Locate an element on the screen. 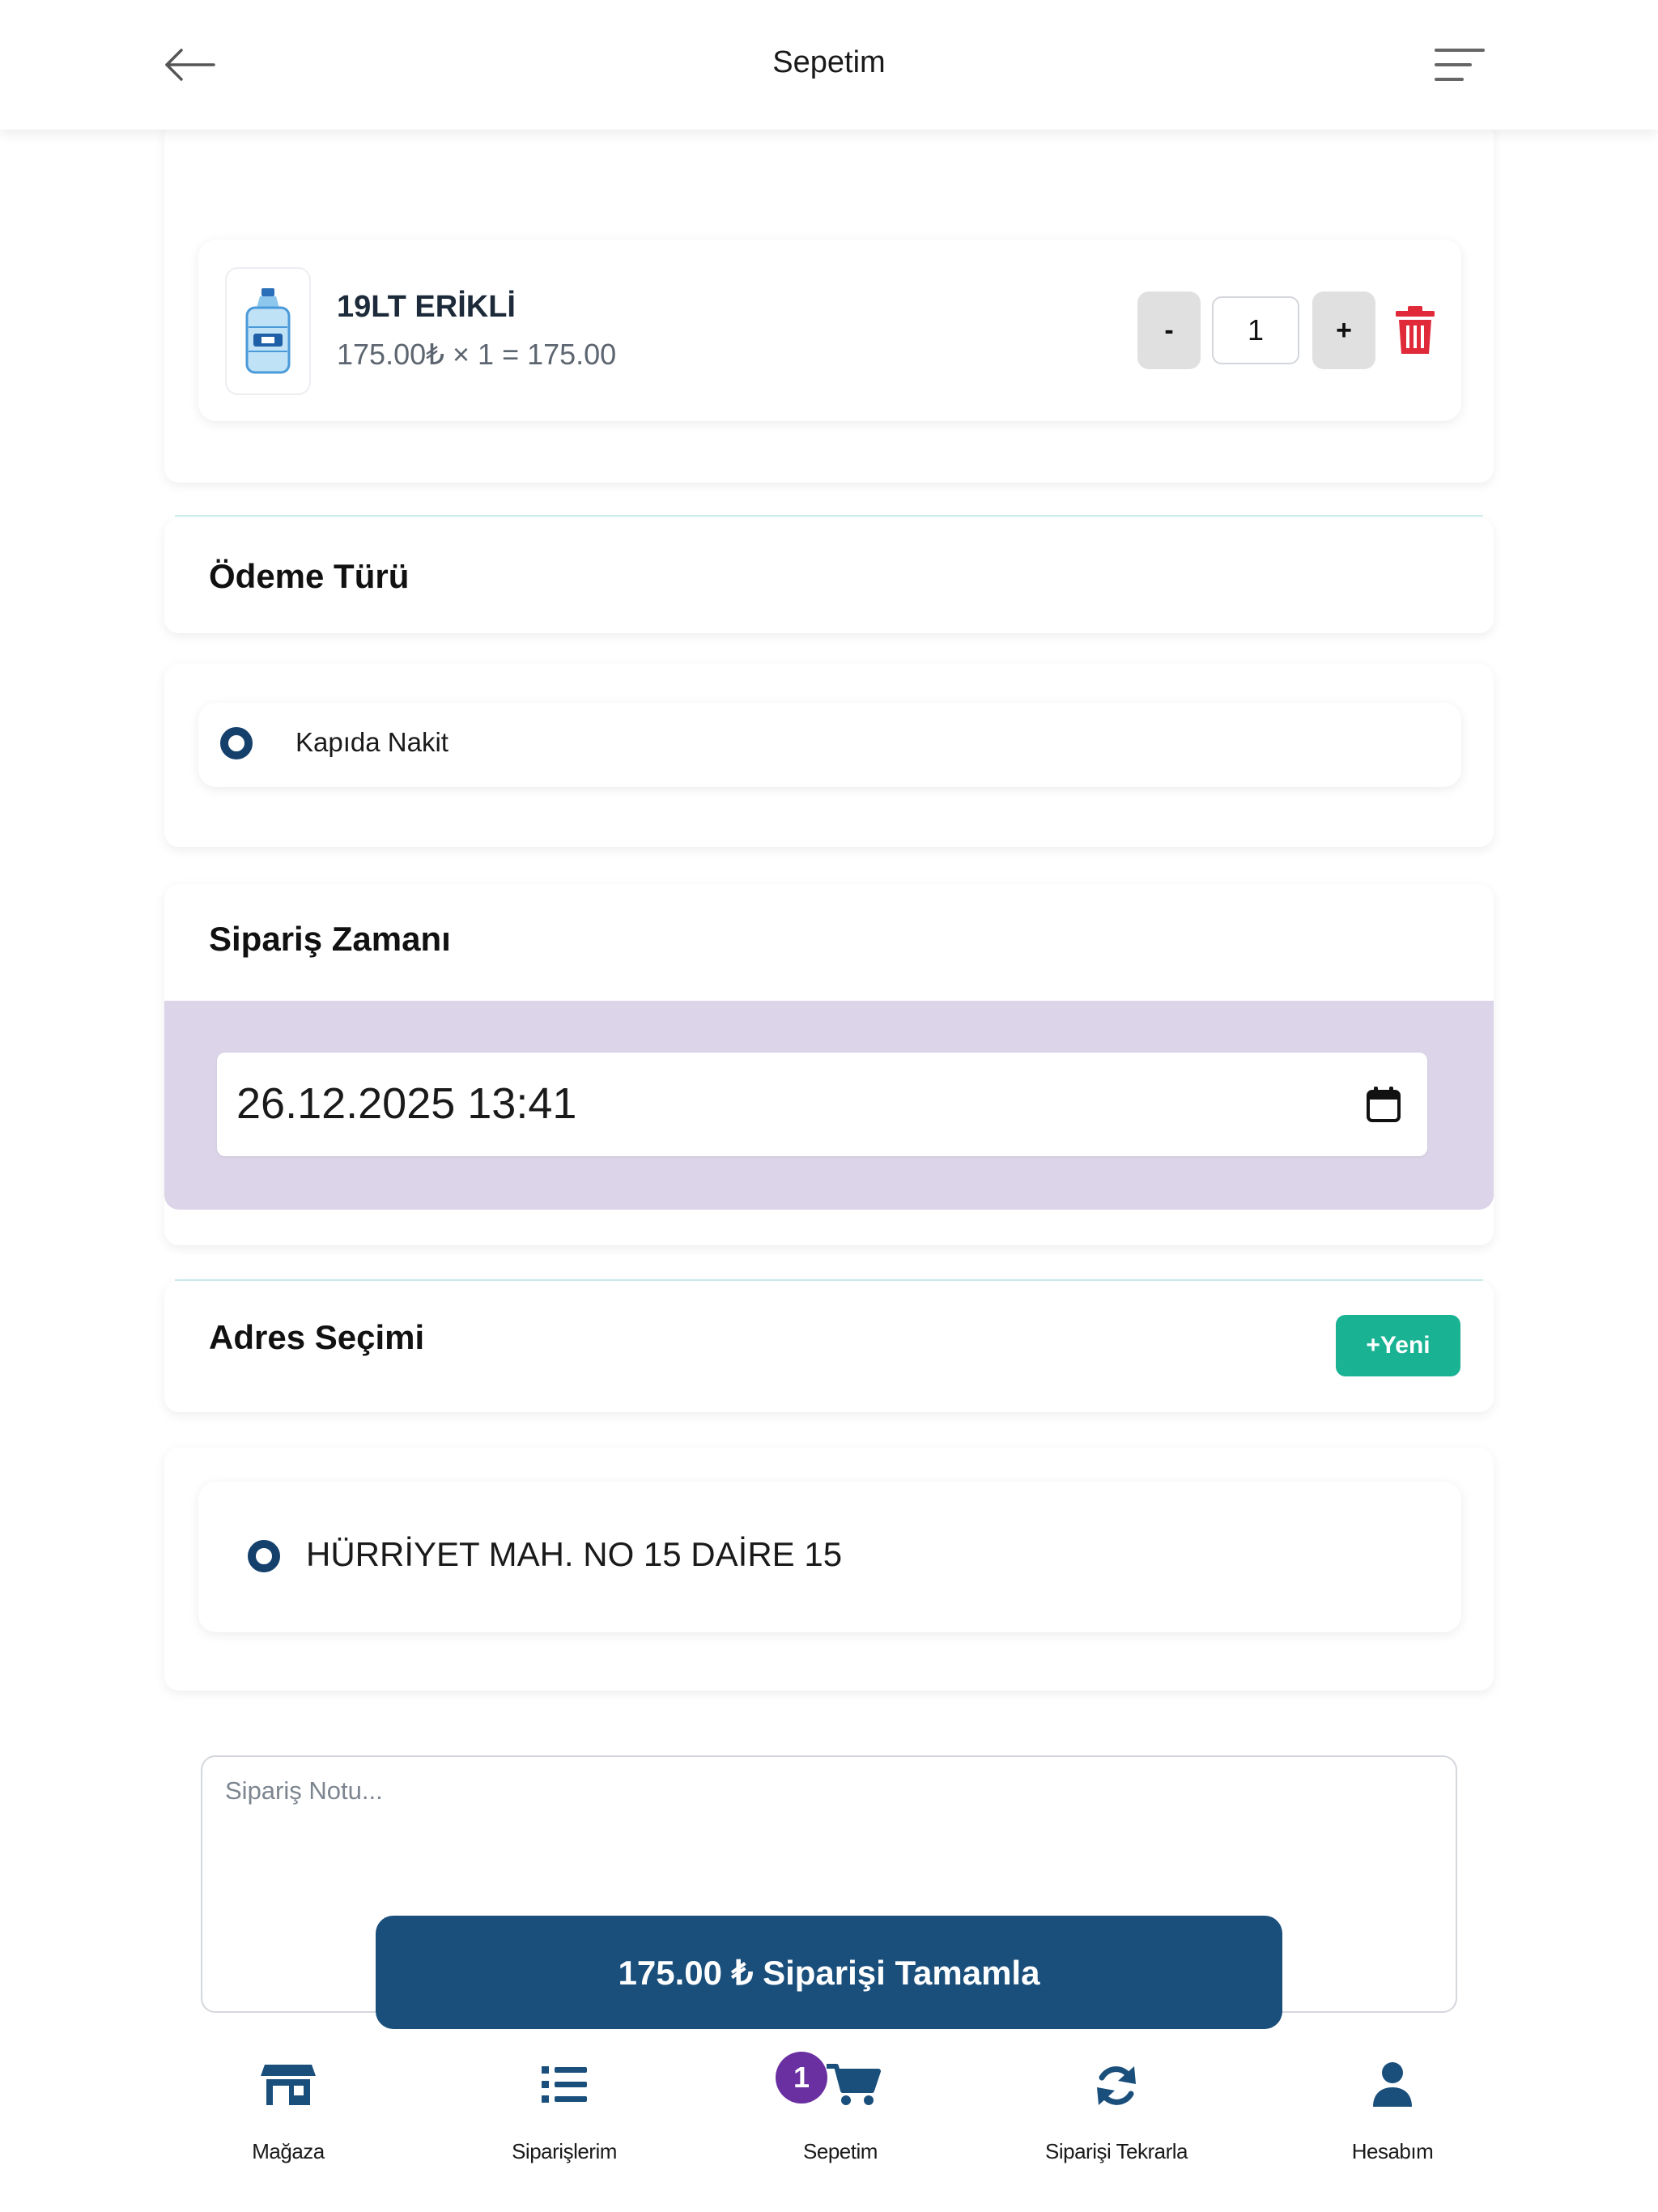  trash-icon is located at coordinates (1415, 330).